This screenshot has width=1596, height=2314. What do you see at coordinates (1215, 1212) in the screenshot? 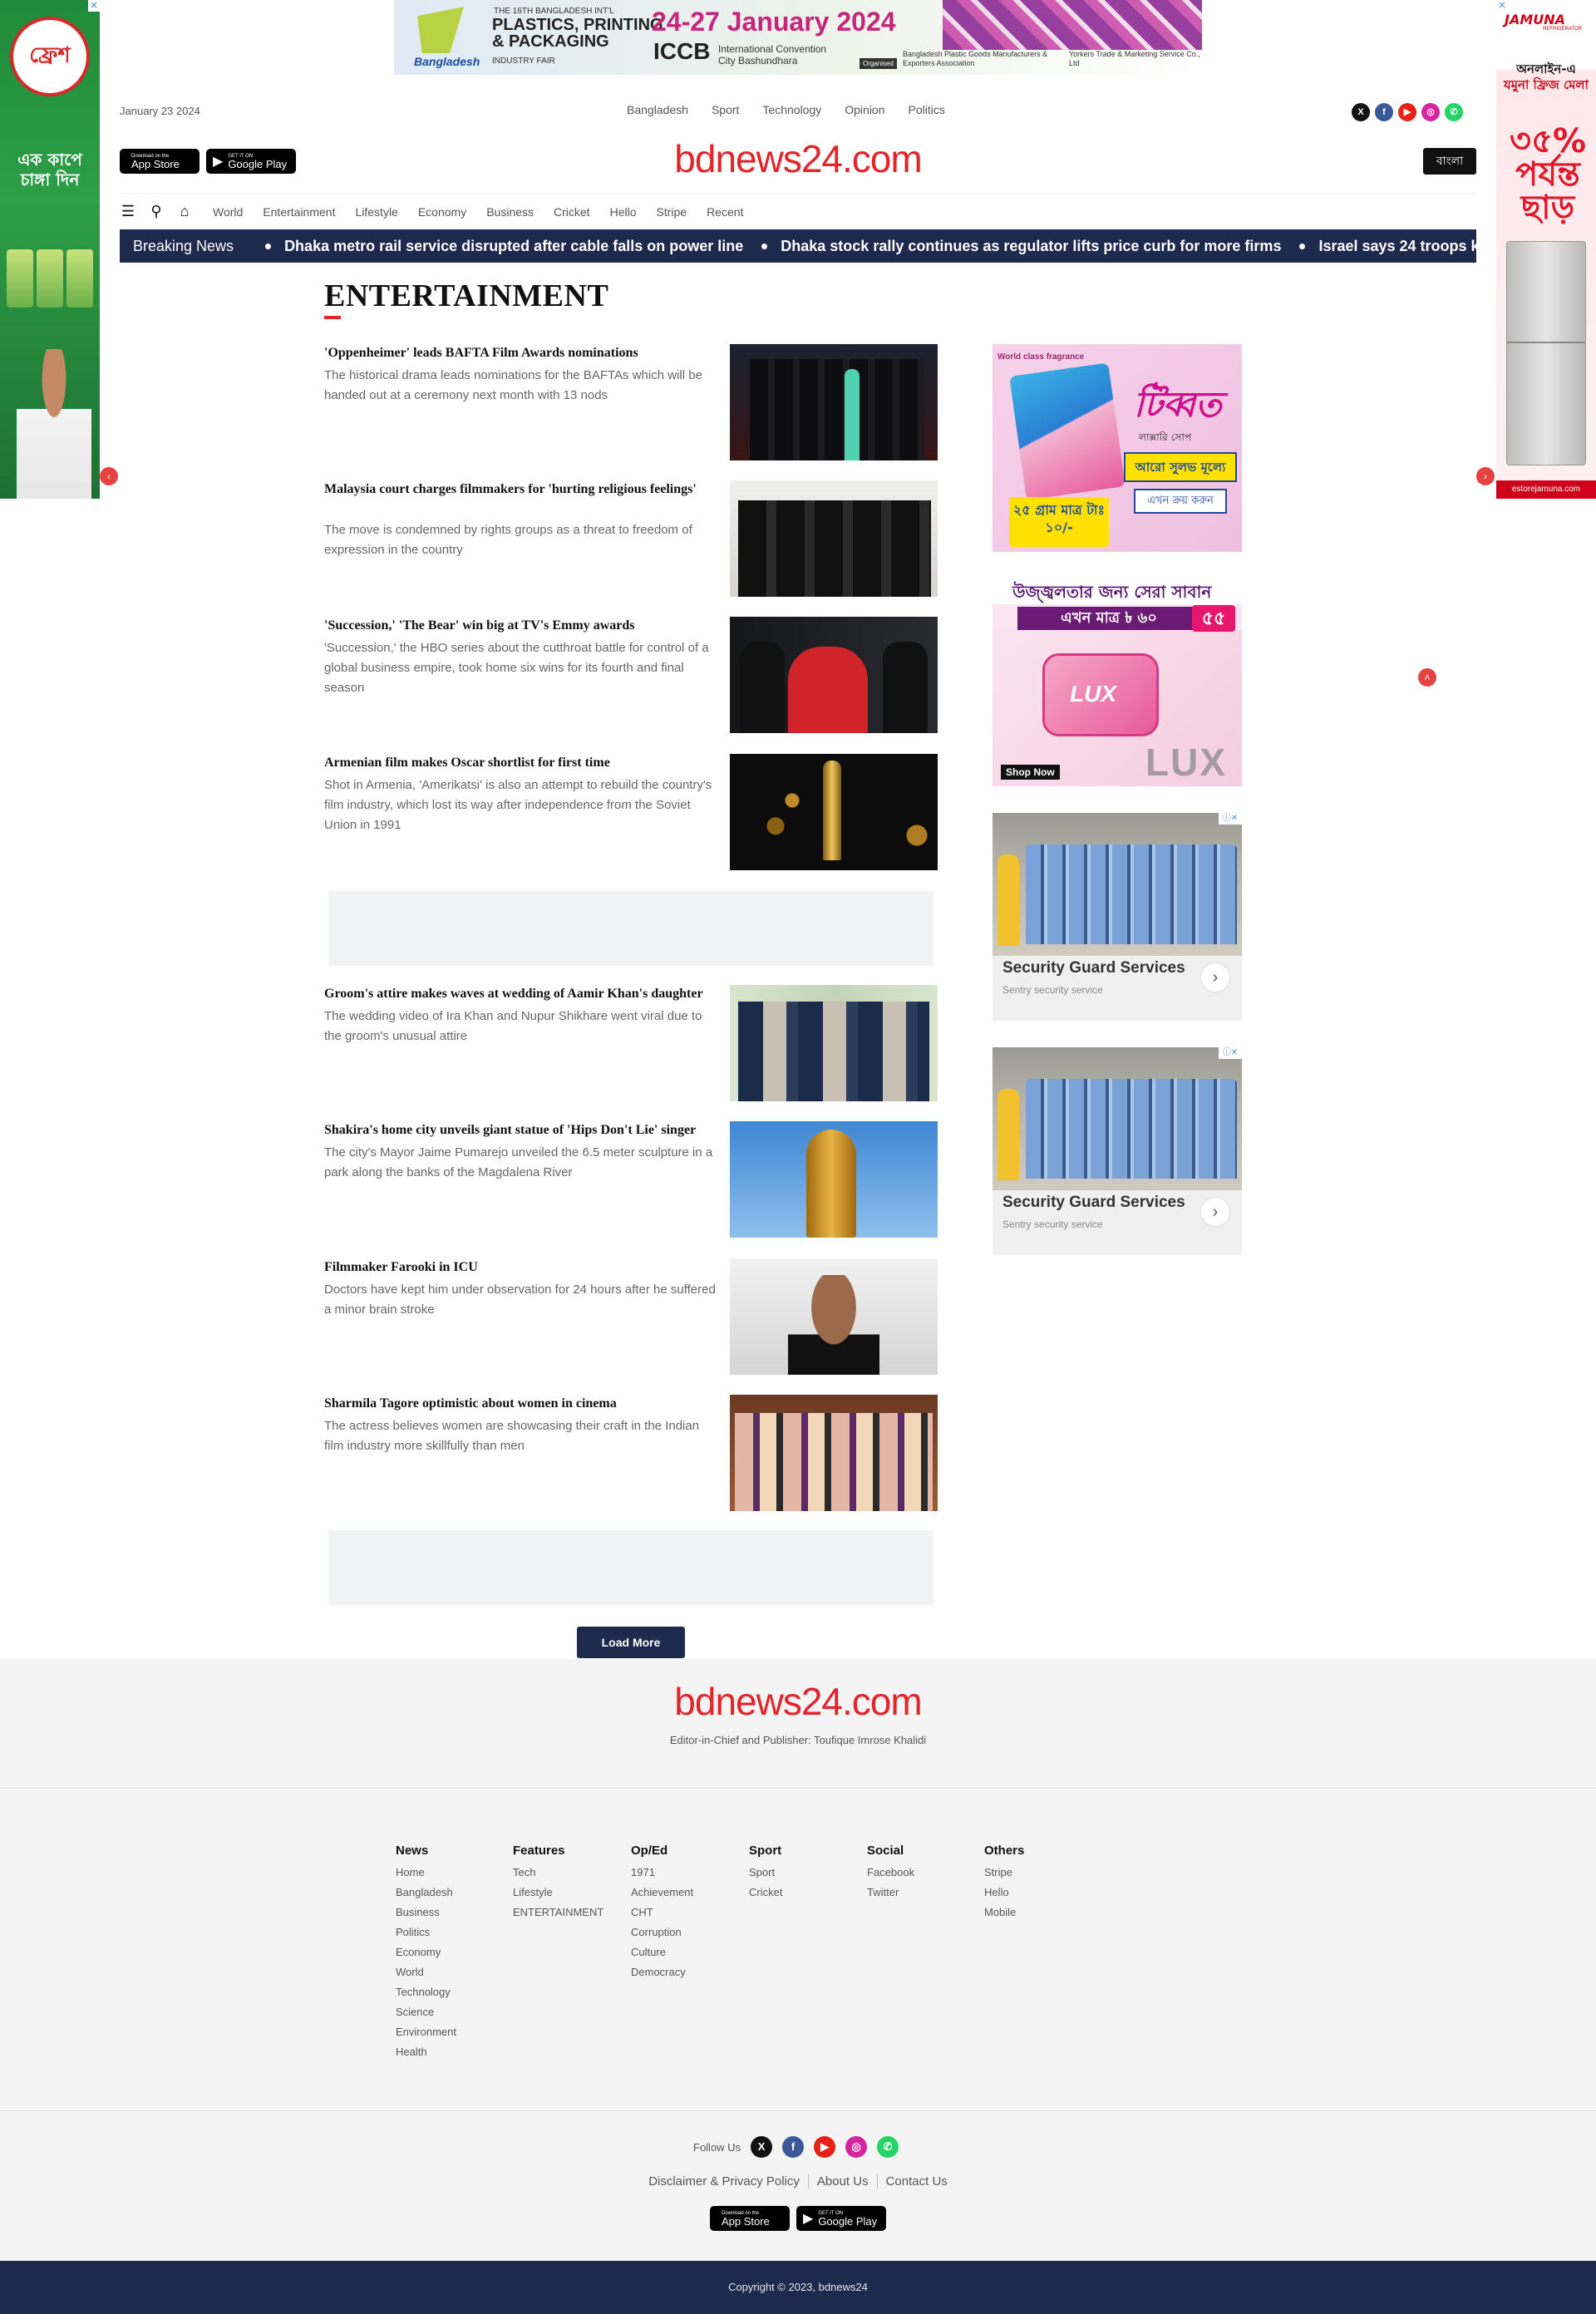
I see `chevron-right-icon: ›` at bounding box center [1215, 1212].